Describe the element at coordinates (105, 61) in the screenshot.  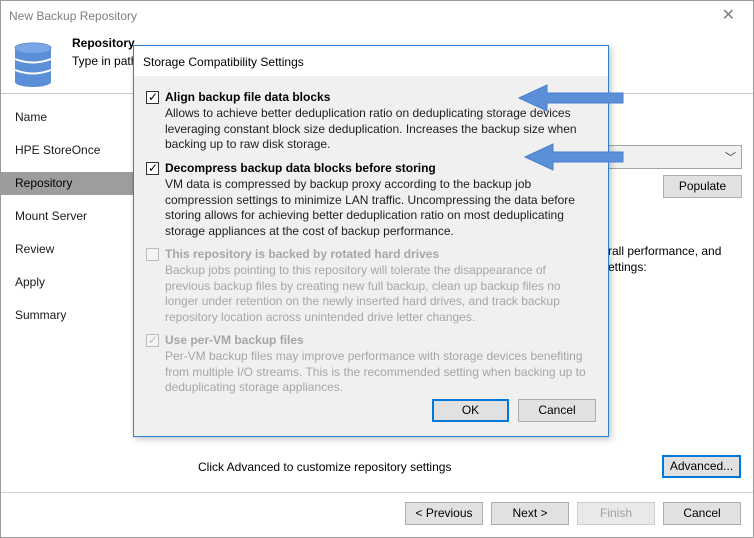
I see `header-subtitle: Type in path` at that location.